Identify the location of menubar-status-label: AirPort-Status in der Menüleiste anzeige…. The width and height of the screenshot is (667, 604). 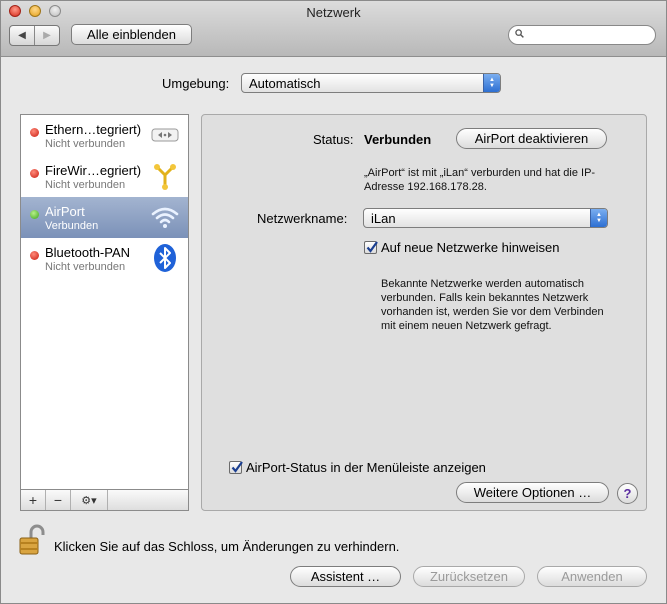
(366, 467).